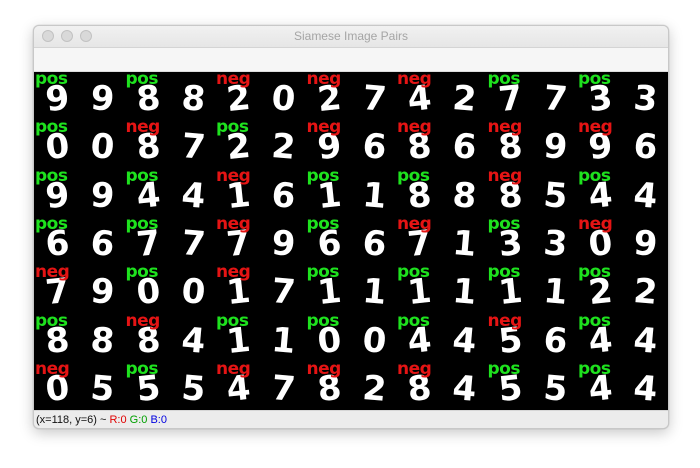  I want to click on image-pair: 0 9 neg, so click(623, 240).